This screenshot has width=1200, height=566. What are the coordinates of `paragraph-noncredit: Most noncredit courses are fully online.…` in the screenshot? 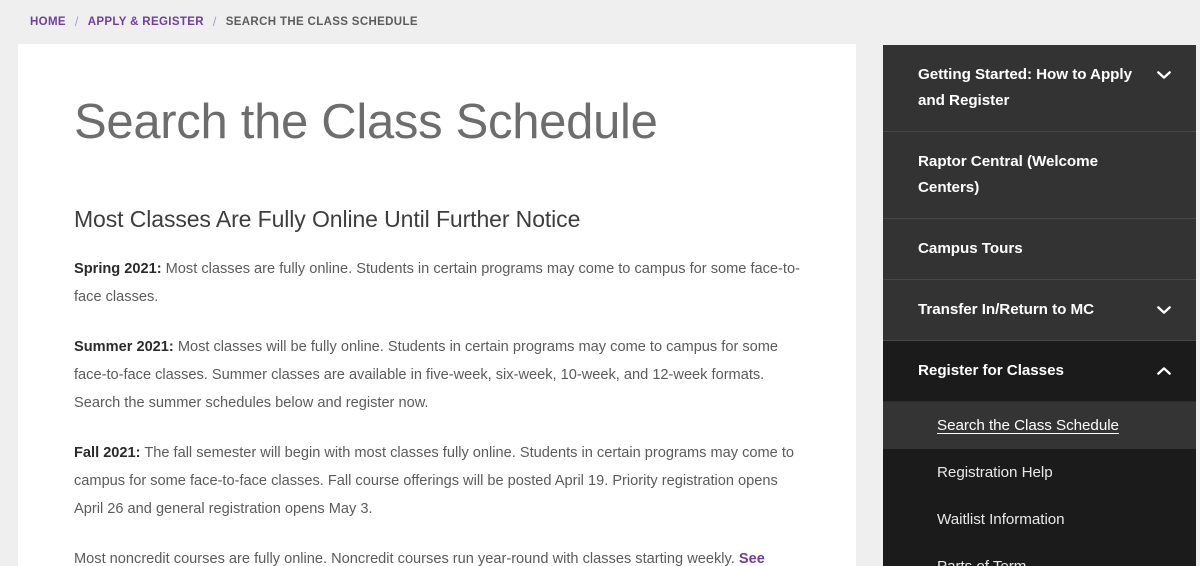 It's located at (437, 555).